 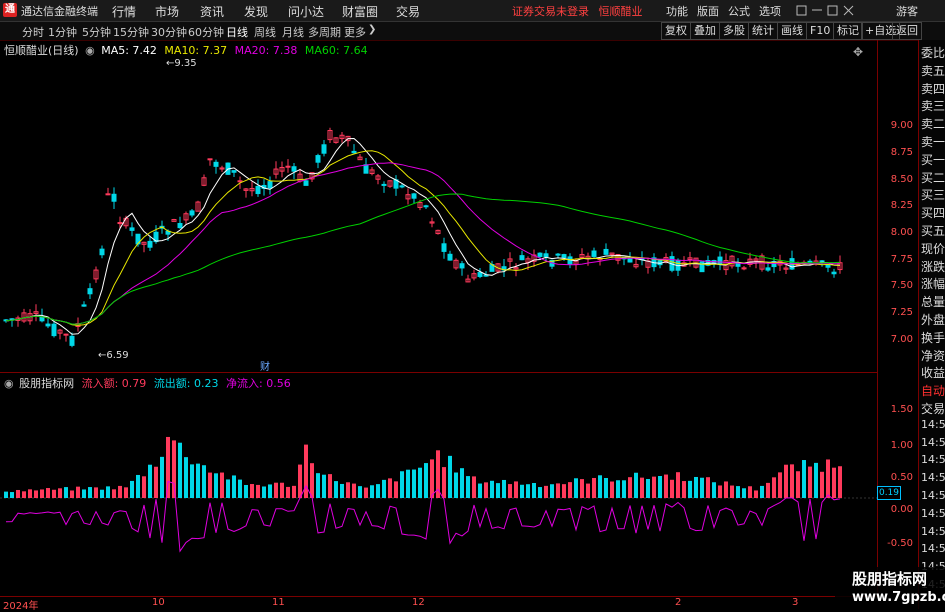 What do you see at coordinates (933, 141) in the screenshot?
I see `side-item-5: 卖一` at bounding box center [933, 141].